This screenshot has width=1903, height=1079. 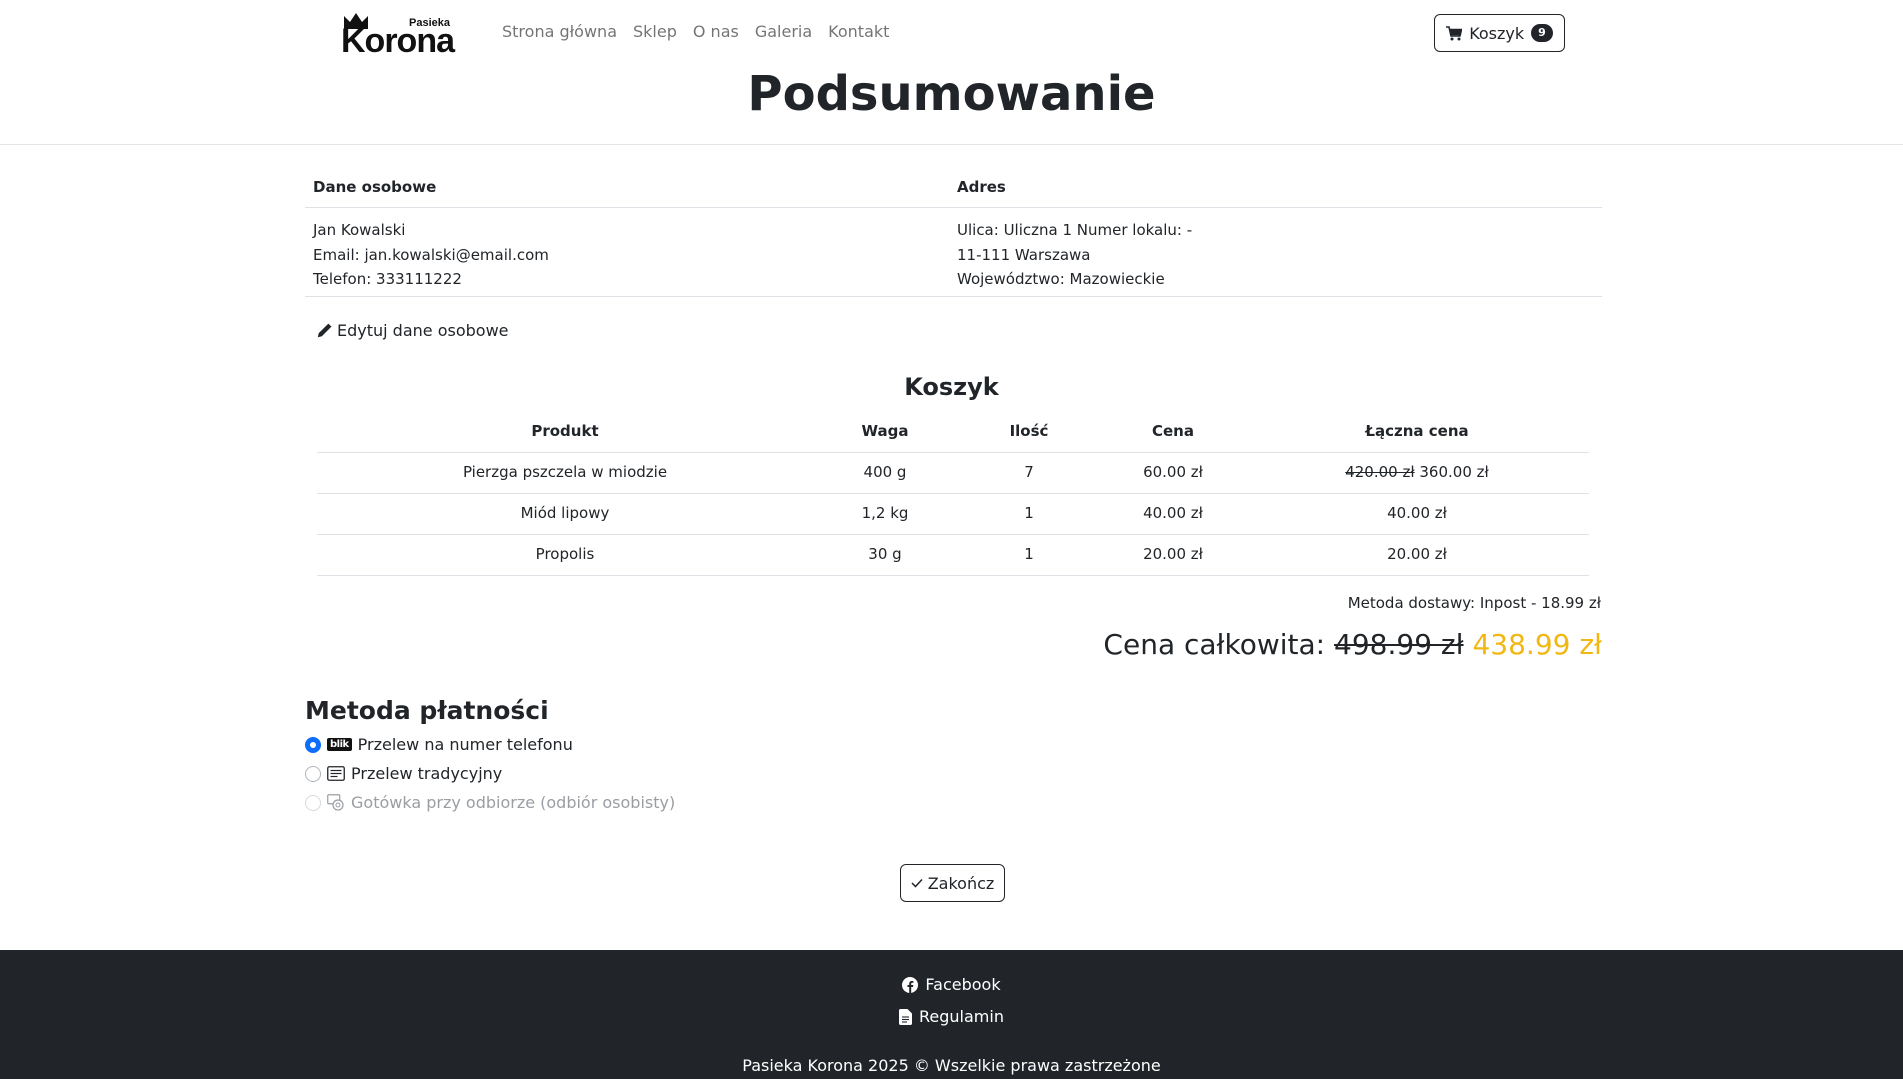 What do you see at coordinates (565, 431) in the screenshot?
I see `column-header-product: Produkt` at bounding box center [565, 431].